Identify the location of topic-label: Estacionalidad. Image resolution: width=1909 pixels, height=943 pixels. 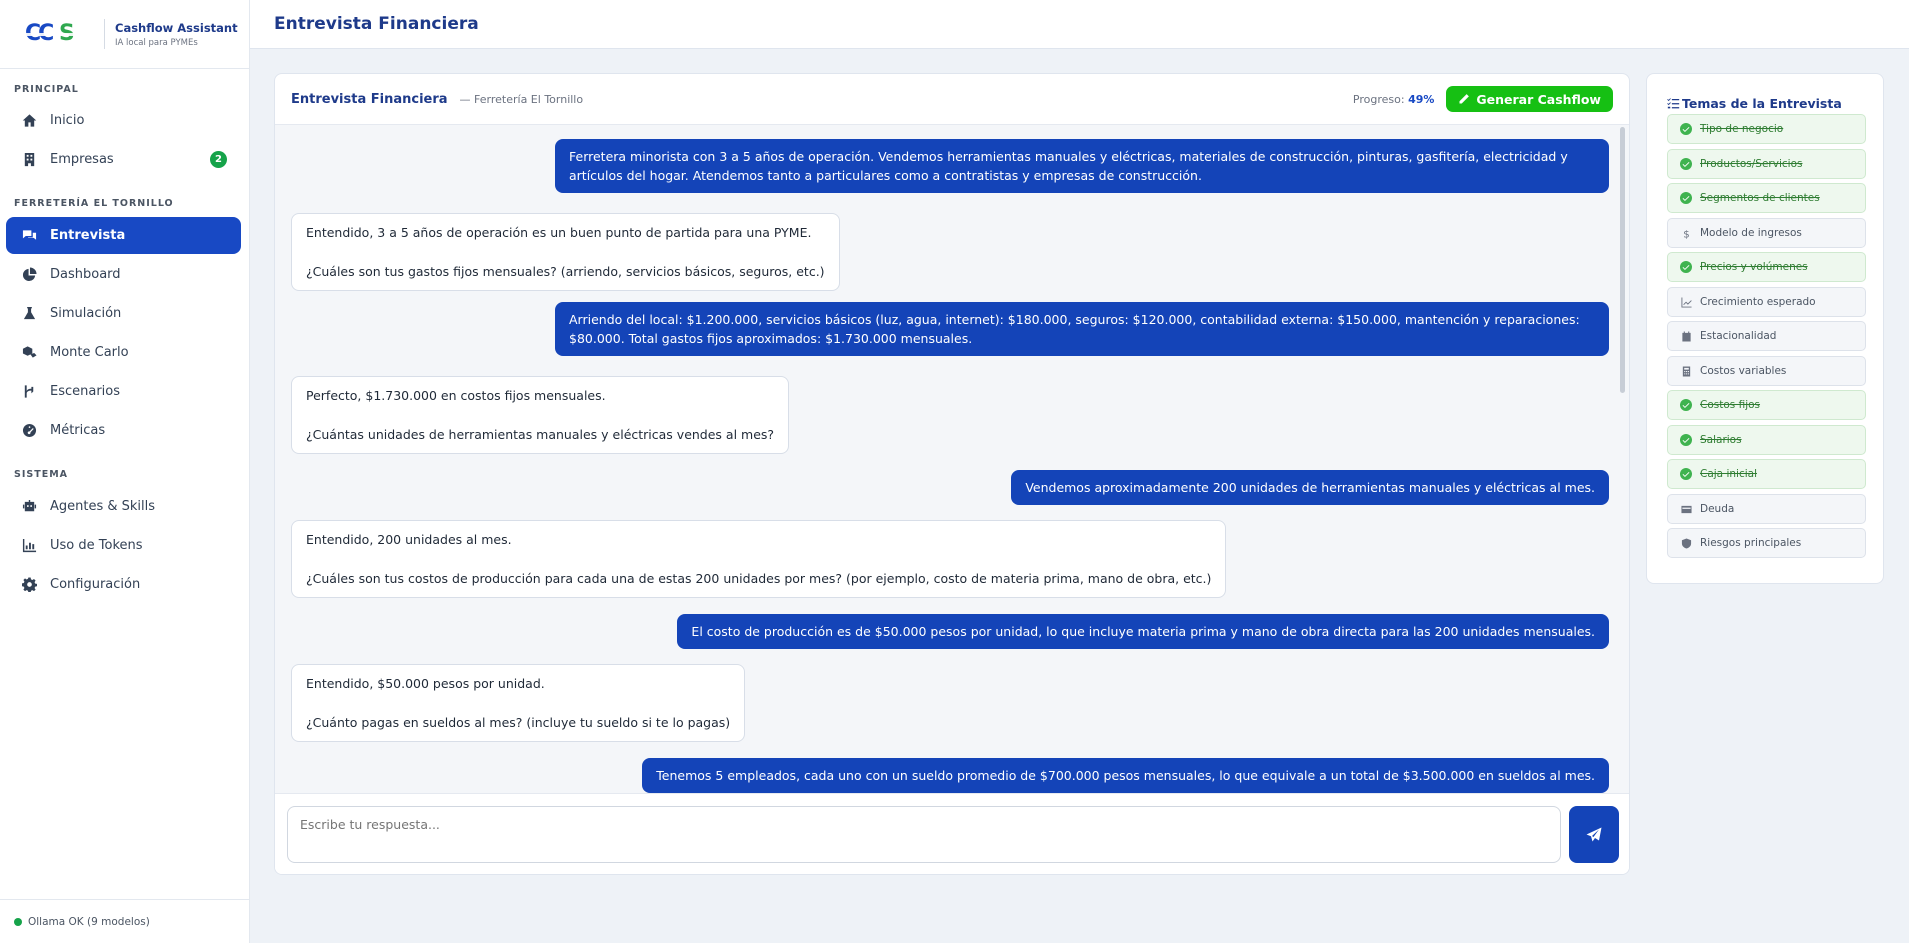
(1738, 336).